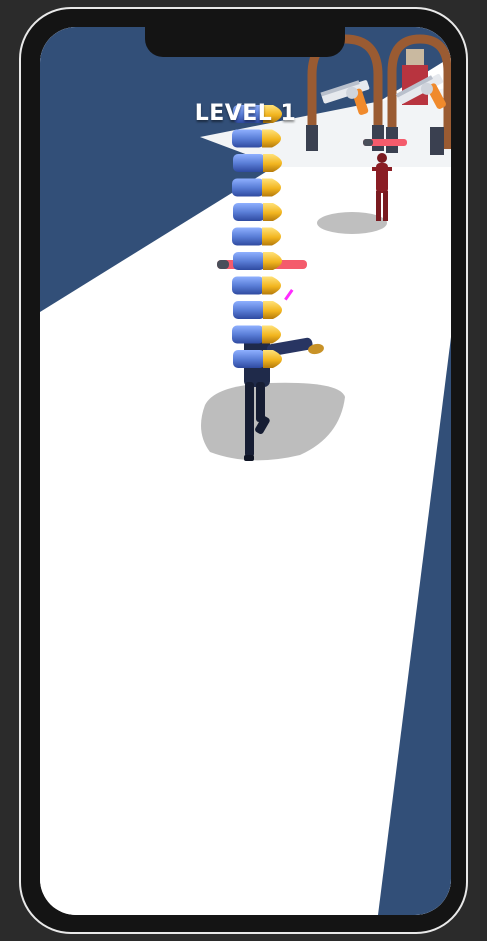 This screenshot has height=941, width=487. I want to click on level-label: LEVEL 1, so click(245, 113).